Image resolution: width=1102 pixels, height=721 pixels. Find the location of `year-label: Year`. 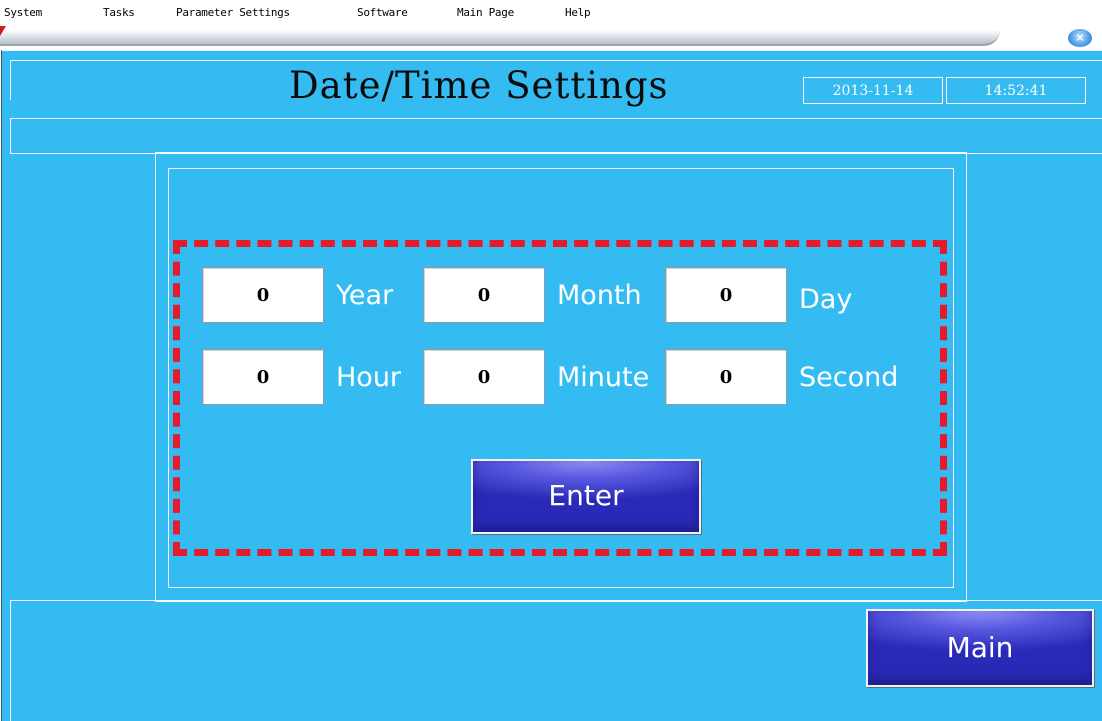

year-label: Year is located at coordinates (365, 295).